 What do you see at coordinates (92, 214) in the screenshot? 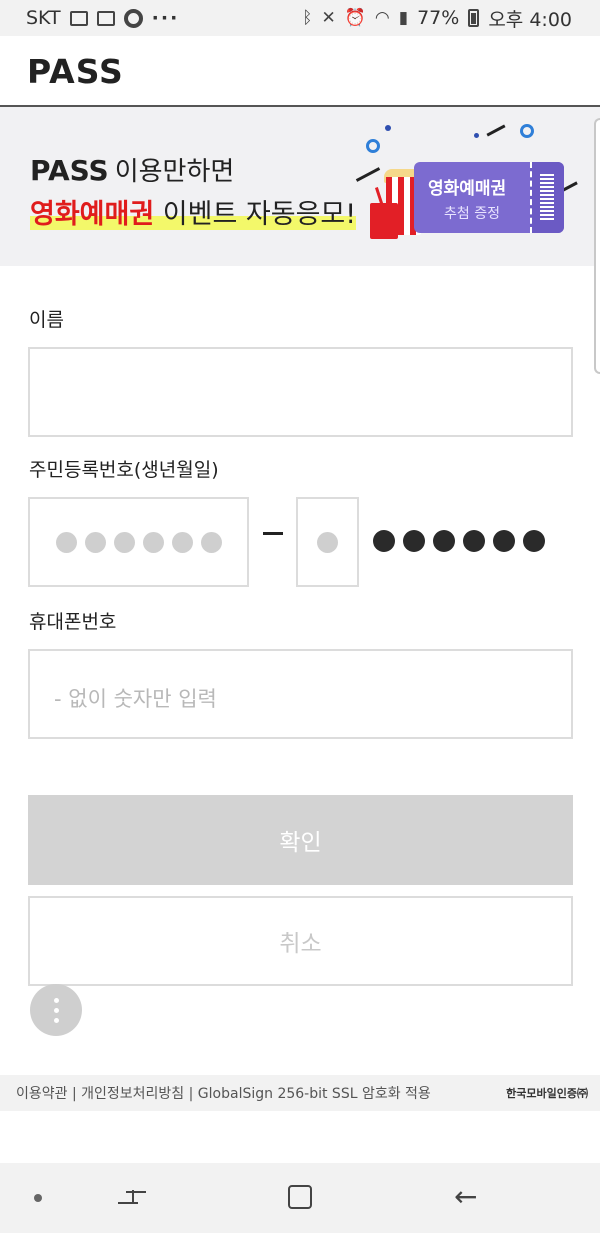
I see `banner-highlight-text: 영화예매권` at bounding box center [92, 214].